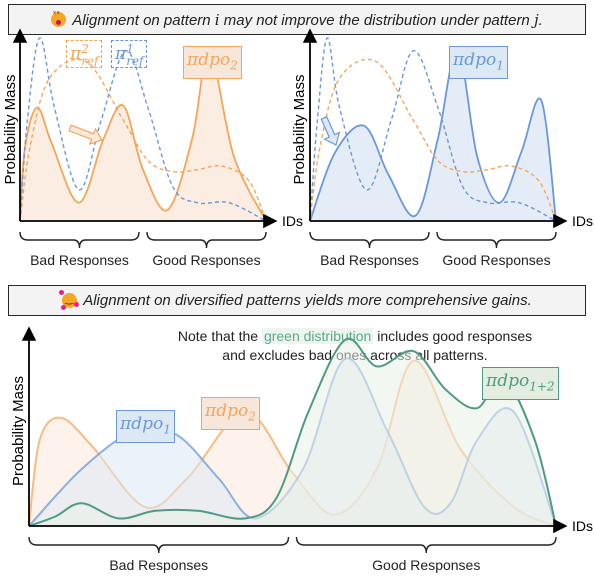  Describe the element at coordinates (212, 63) in the screenshot. I see `legend-pi-dpo-2-top: πdpo2` at that location.